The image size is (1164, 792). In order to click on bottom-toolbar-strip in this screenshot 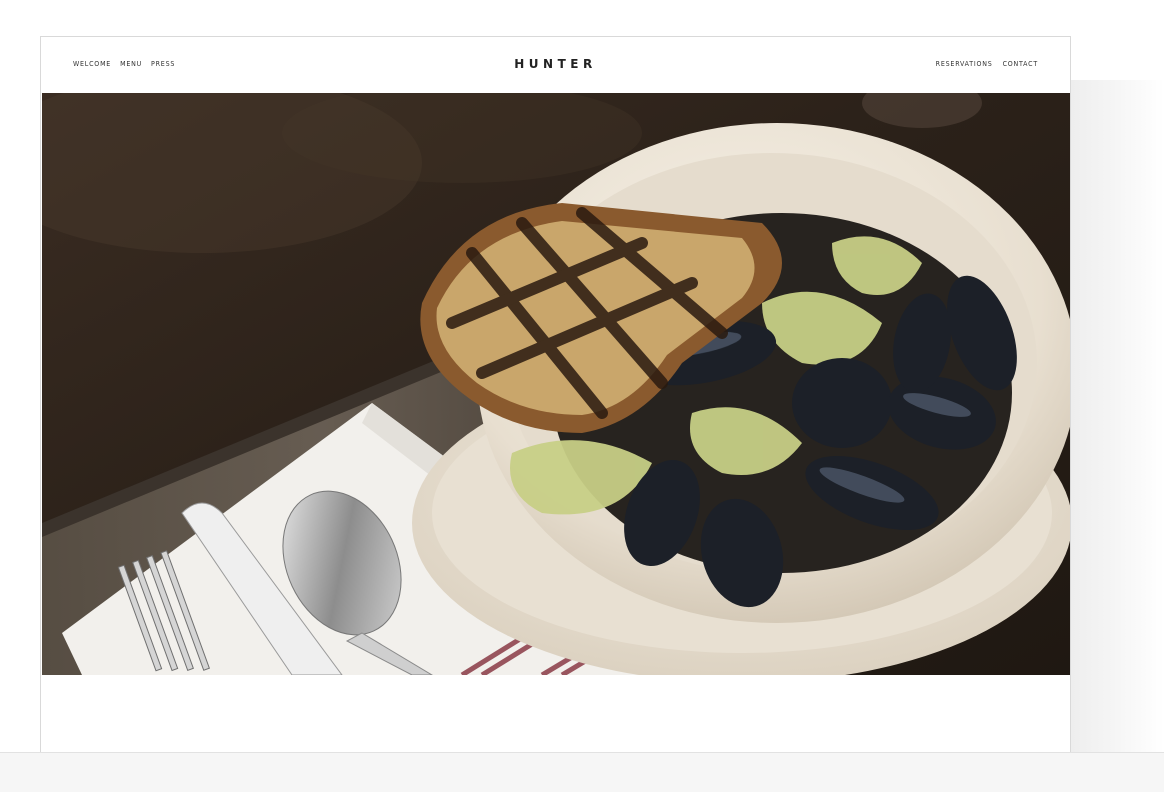, I will do `click(582, 772)`.